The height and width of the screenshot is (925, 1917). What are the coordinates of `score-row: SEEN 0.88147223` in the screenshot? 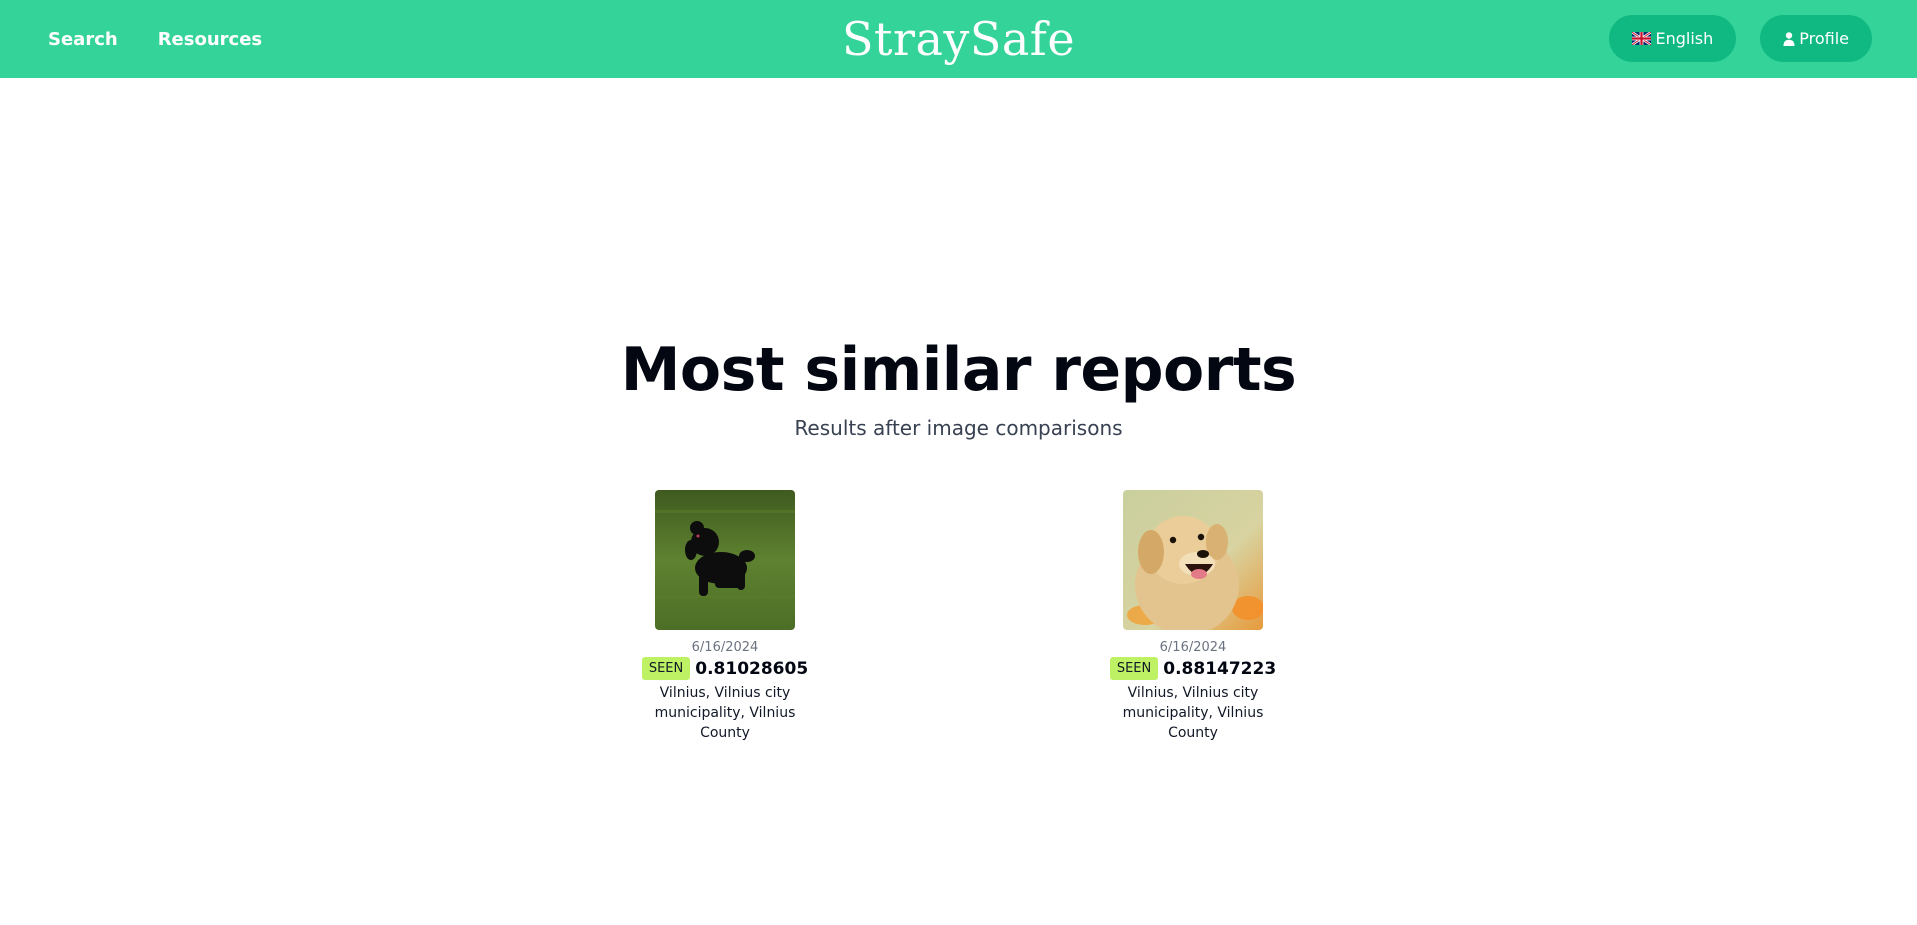 It's located at (1193, 668).